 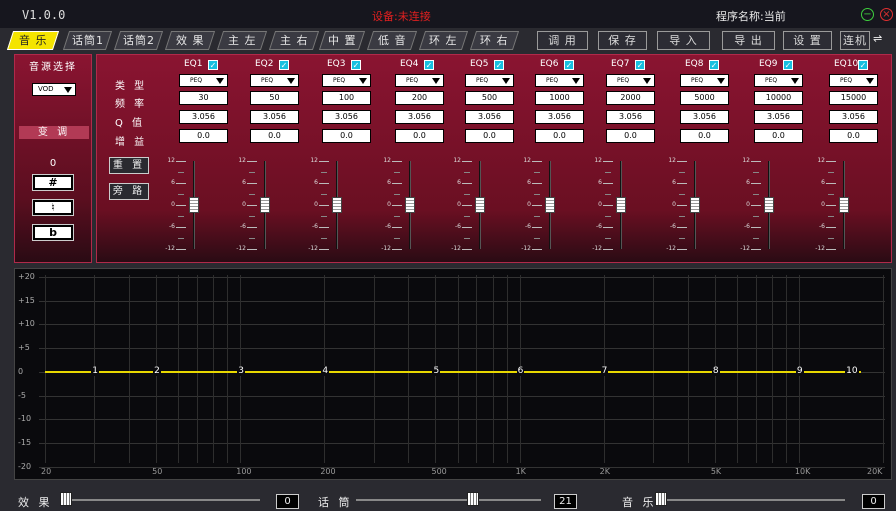 I want to click on flat-button: b, so click(x=53, y=232).